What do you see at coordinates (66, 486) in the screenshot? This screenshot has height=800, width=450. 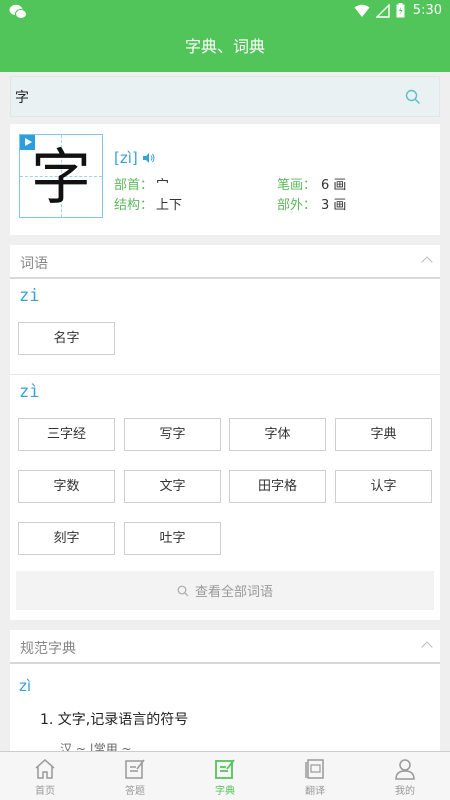 I see `word-button: 字数` at bounding box center [66, 486].